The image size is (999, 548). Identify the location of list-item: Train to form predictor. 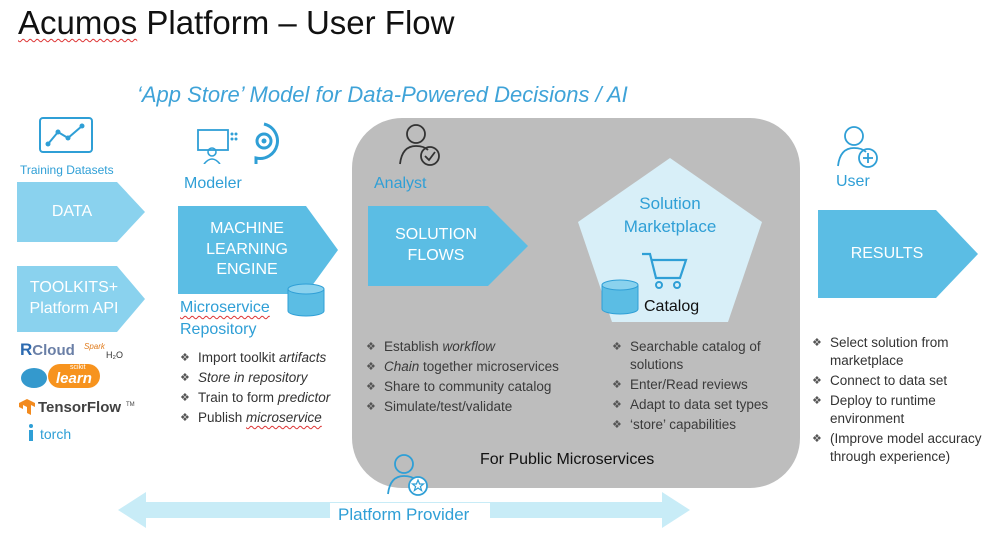
(270, 398).